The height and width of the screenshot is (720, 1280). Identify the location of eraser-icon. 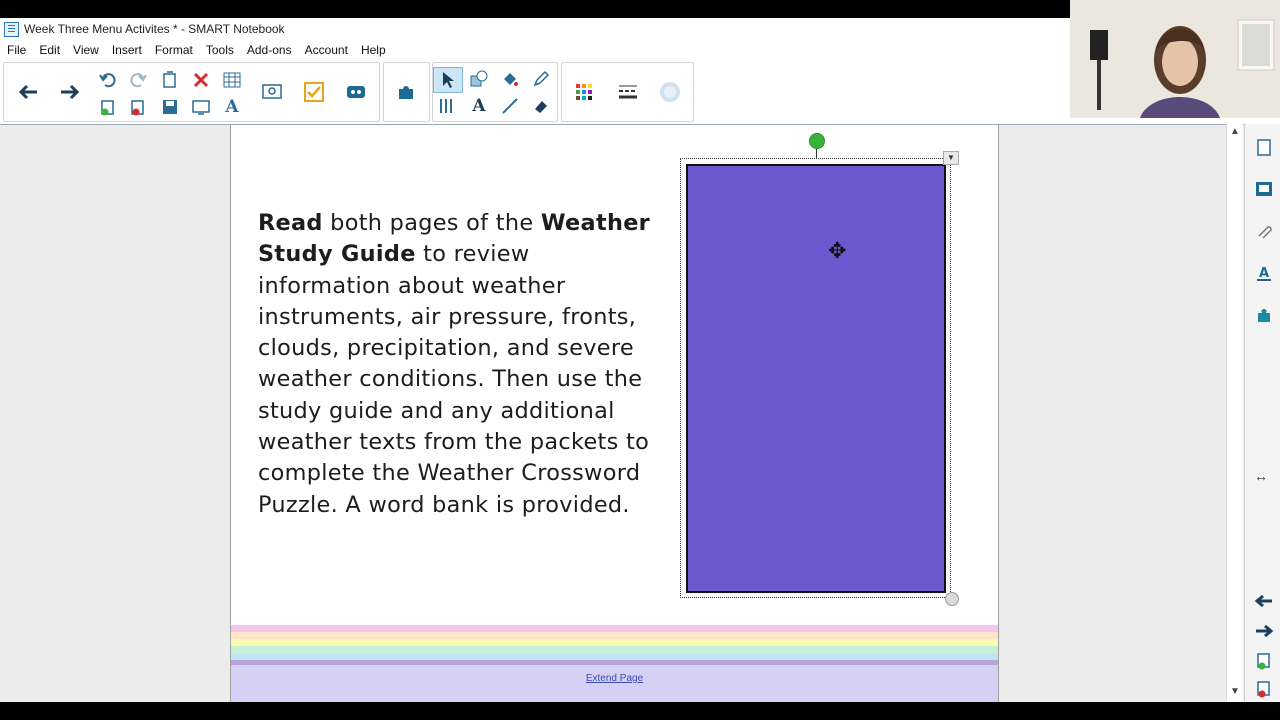
(541, 106).